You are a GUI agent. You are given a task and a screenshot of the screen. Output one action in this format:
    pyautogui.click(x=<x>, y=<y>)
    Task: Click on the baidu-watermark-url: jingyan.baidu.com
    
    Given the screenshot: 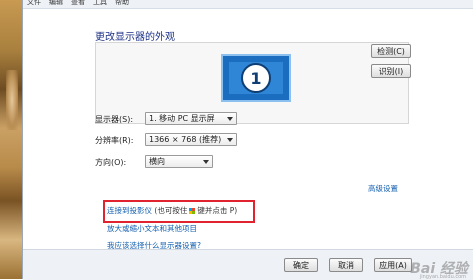 What is the action you would take?
    pyautogui.click(x=442, y=277)
    